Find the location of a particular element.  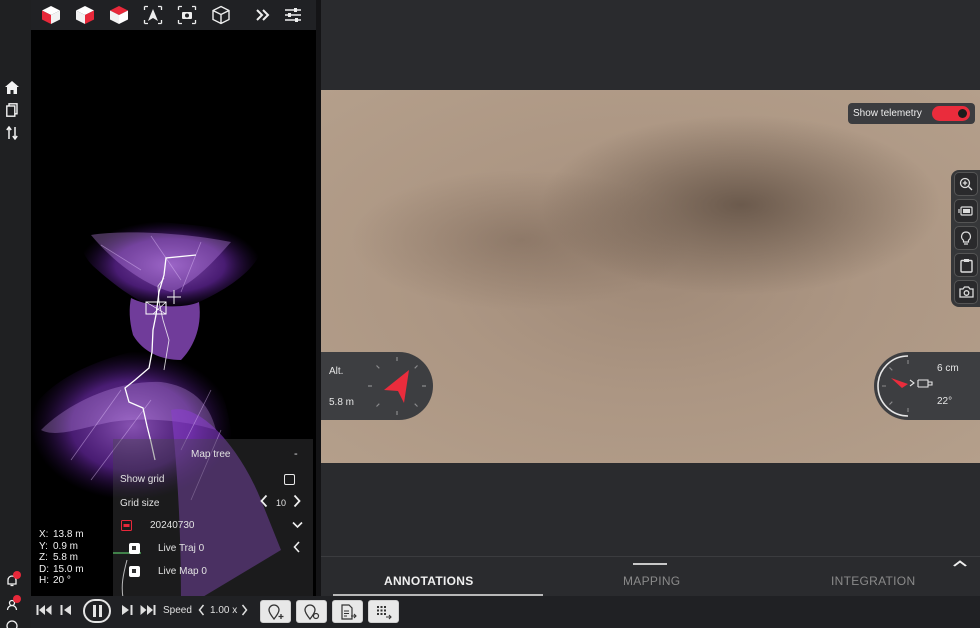

navigation-arrow-icon is located at coordinates (153, 15).